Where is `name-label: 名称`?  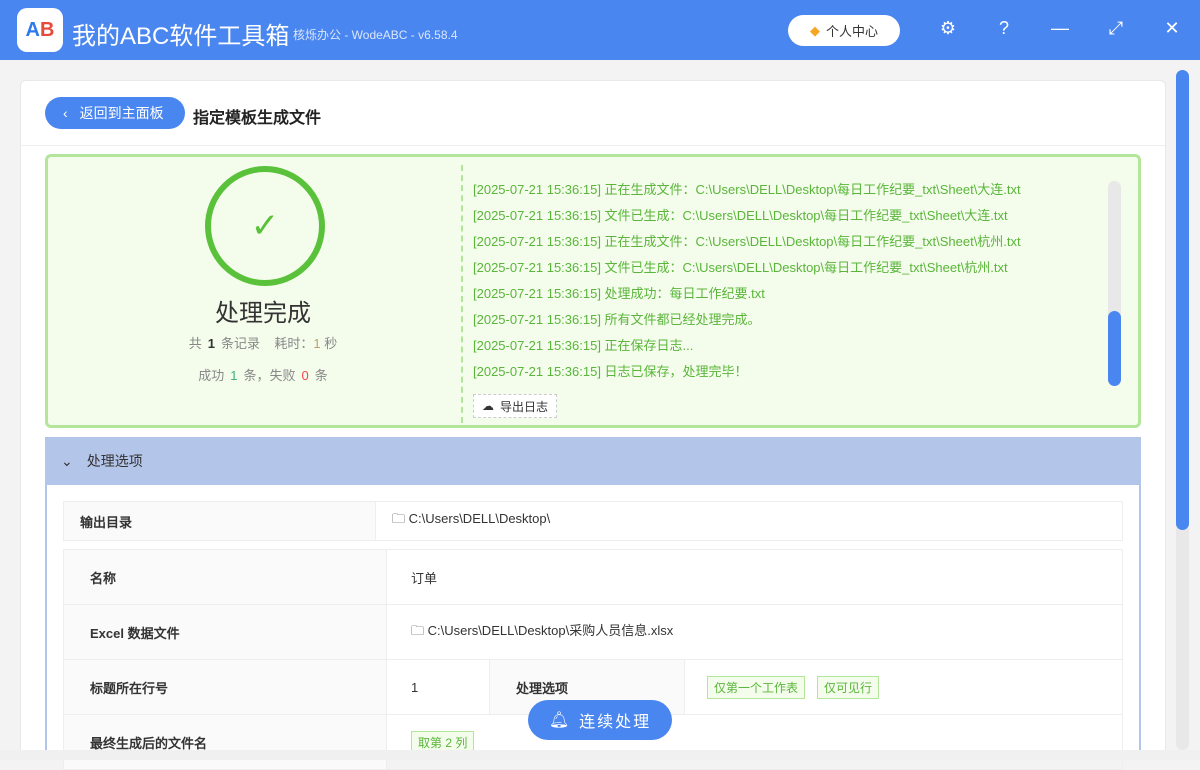
name-label: 名称 is located at coordinates (225, 577).